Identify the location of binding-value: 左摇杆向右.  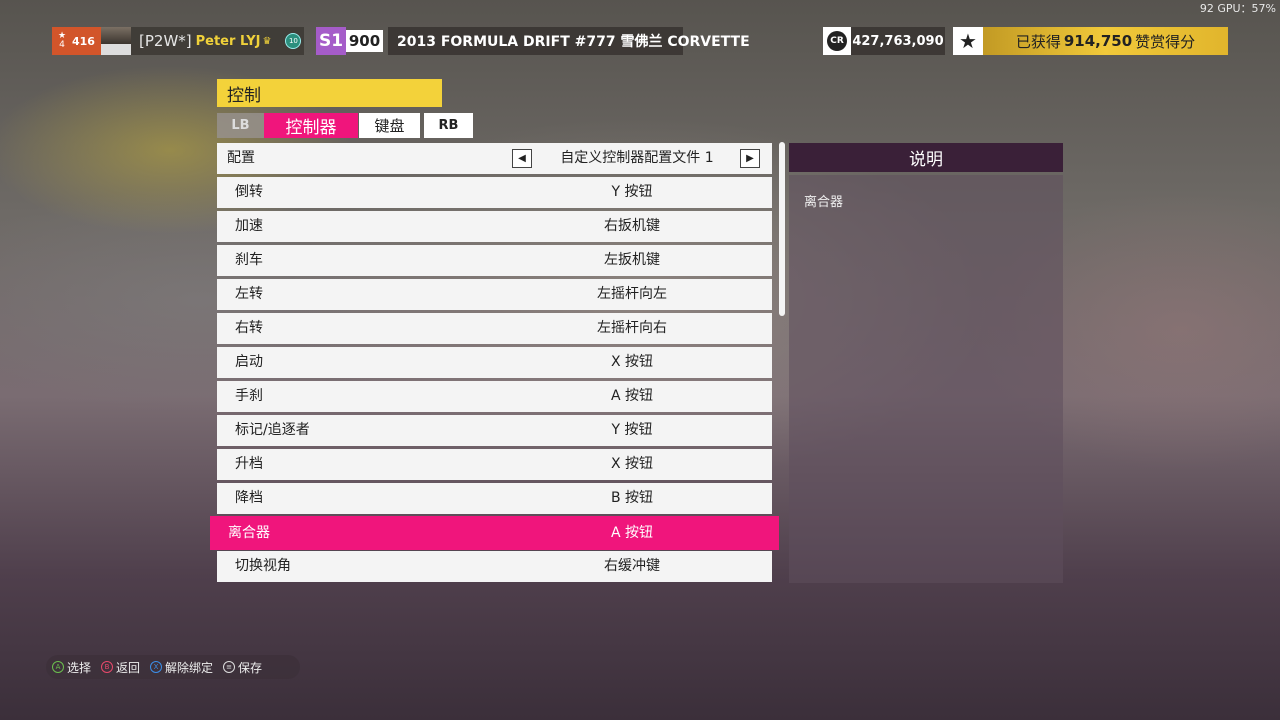
(632, 328).